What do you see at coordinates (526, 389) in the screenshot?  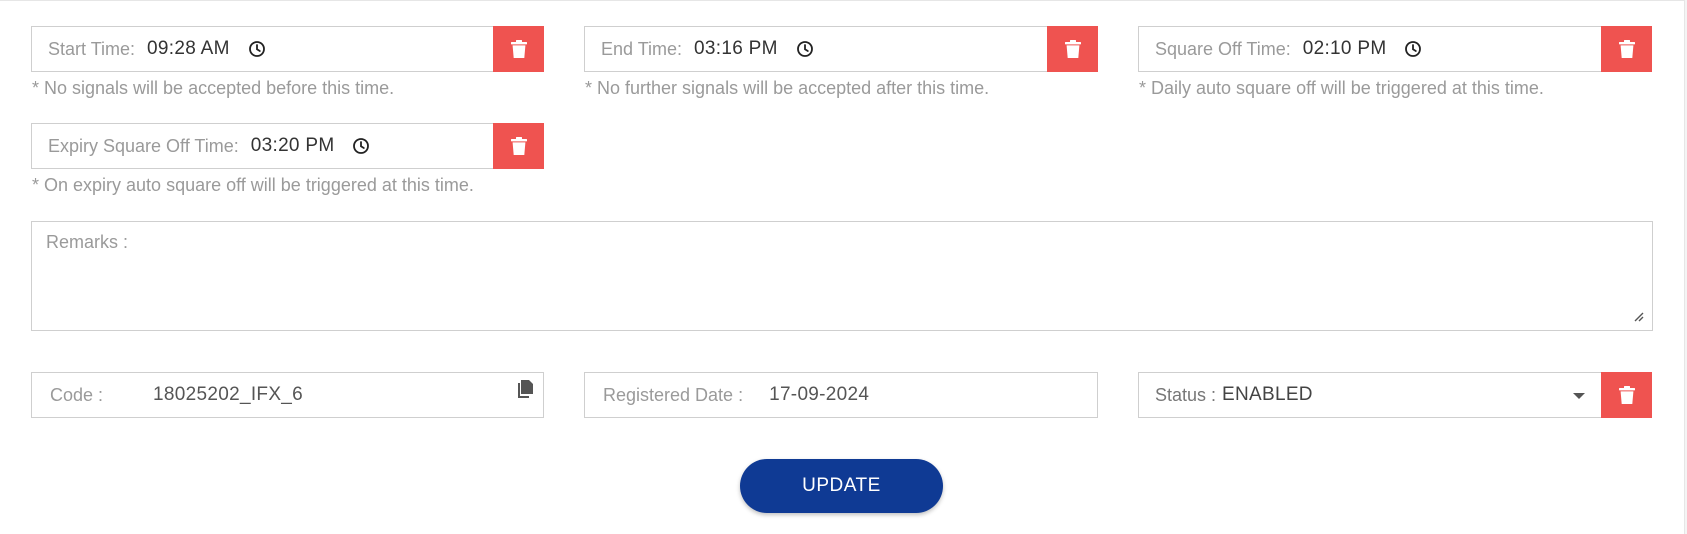 I see `copy-icon` at bounding box center [526, 389].